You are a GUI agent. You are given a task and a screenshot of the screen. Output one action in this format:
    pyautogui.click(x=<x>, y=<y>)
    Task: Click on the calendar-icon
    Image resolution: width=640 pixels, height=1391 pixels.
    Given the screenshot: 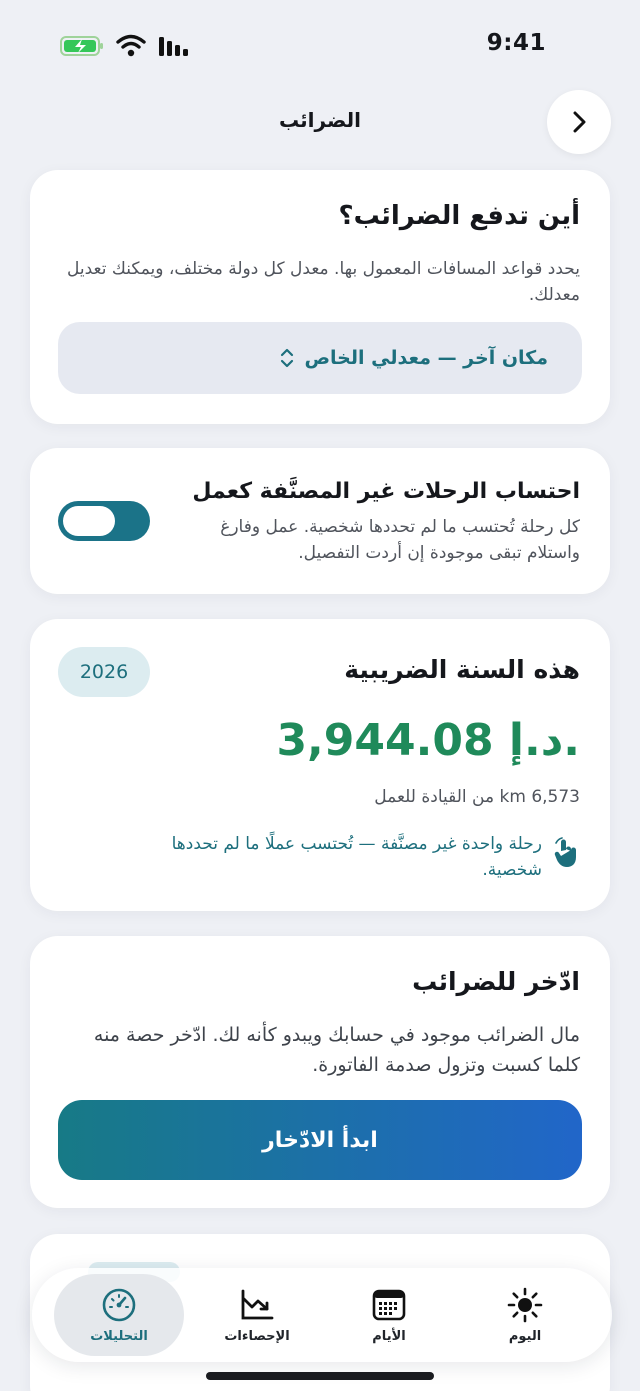 What is the action you would take?
    pyautogui.click(x=389, y=1304)
    